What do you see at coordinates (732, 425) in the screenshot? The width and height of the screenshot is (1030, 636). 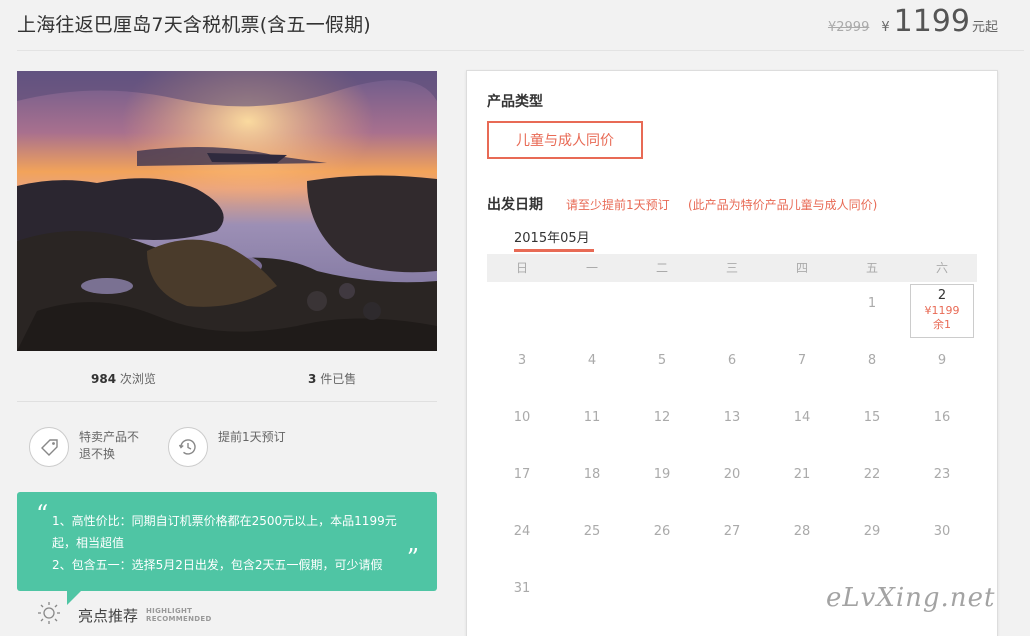 I see `calendar-day: 13` at bounding box center [732, 425].